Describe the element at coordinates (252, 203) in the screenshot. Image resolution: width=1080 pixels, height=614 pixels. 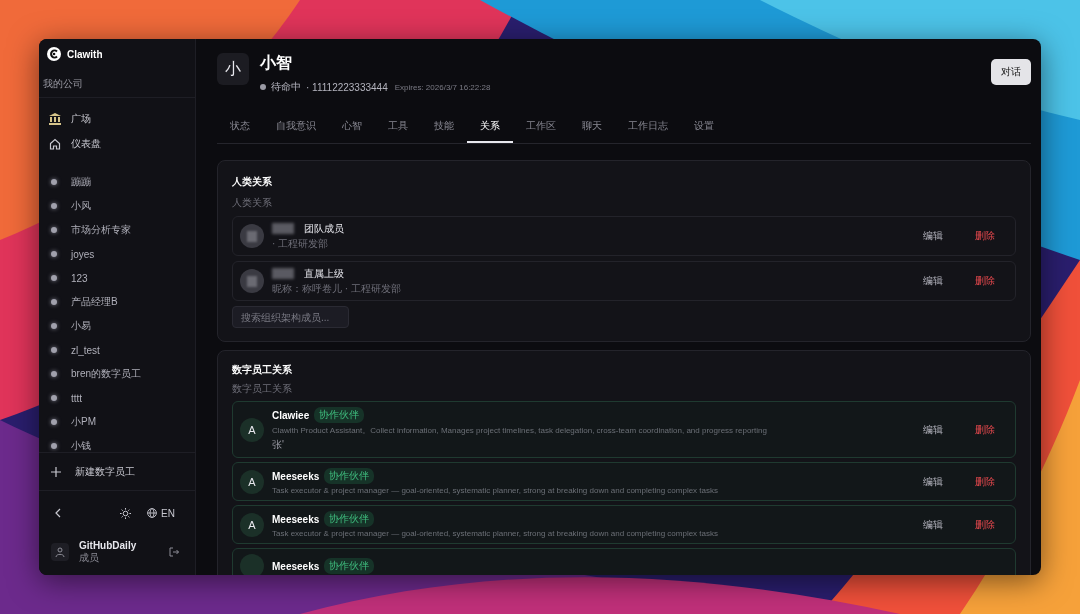
I see `section-subtitle: 人类关系` at that location.